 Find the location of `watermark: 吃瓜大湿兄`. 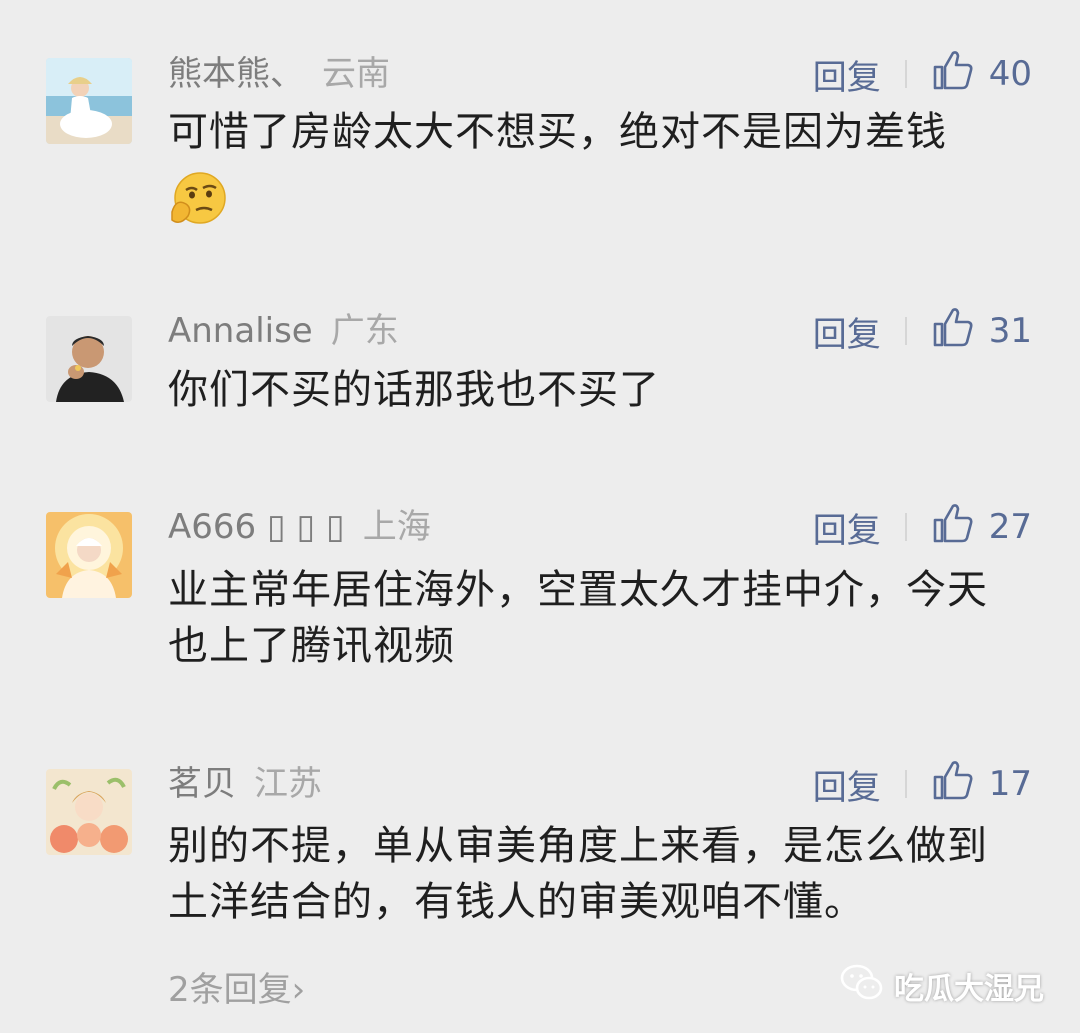

watermark: 吃瓜大湿兄 is located at coordinates (942, 986).